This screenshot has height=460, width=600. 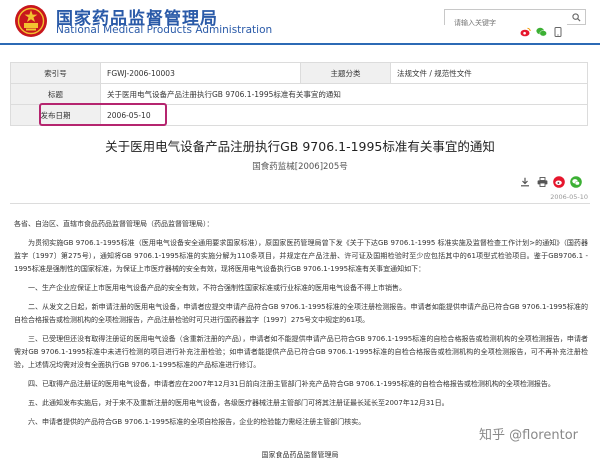 What do you see at coordinates (569, 197) in the screenshot?
I see `publish-date: 2006-05-10` at bounding box center [569, 197].